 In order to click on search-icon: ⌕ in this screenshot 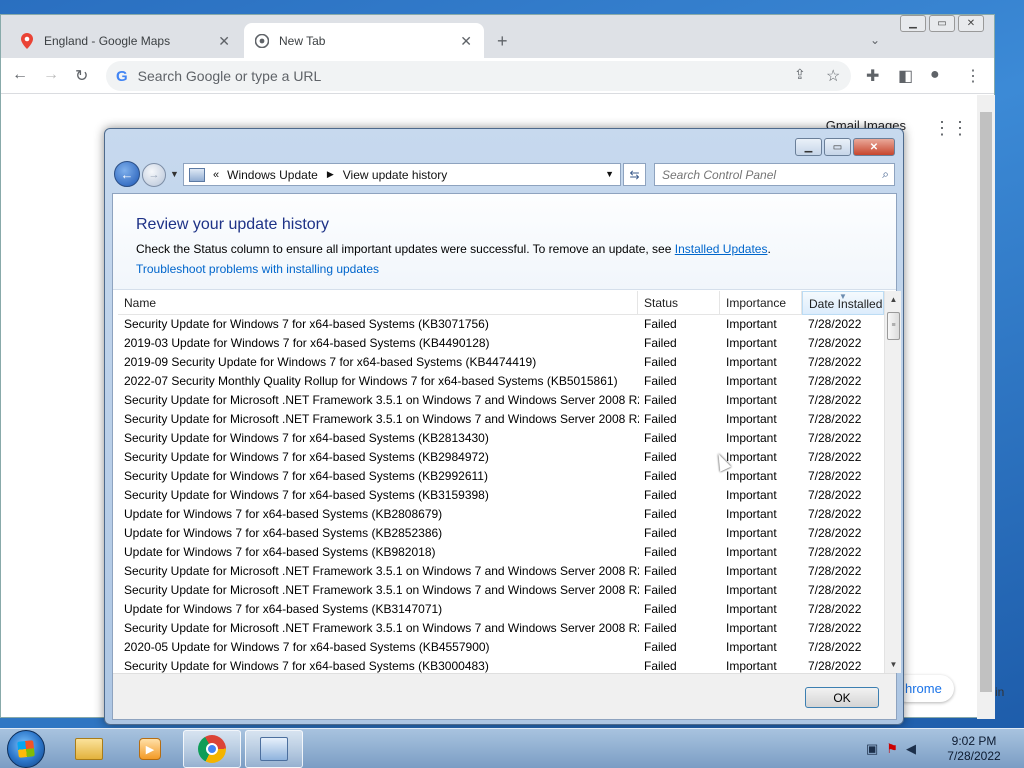, I will do `click(885, 174)`.